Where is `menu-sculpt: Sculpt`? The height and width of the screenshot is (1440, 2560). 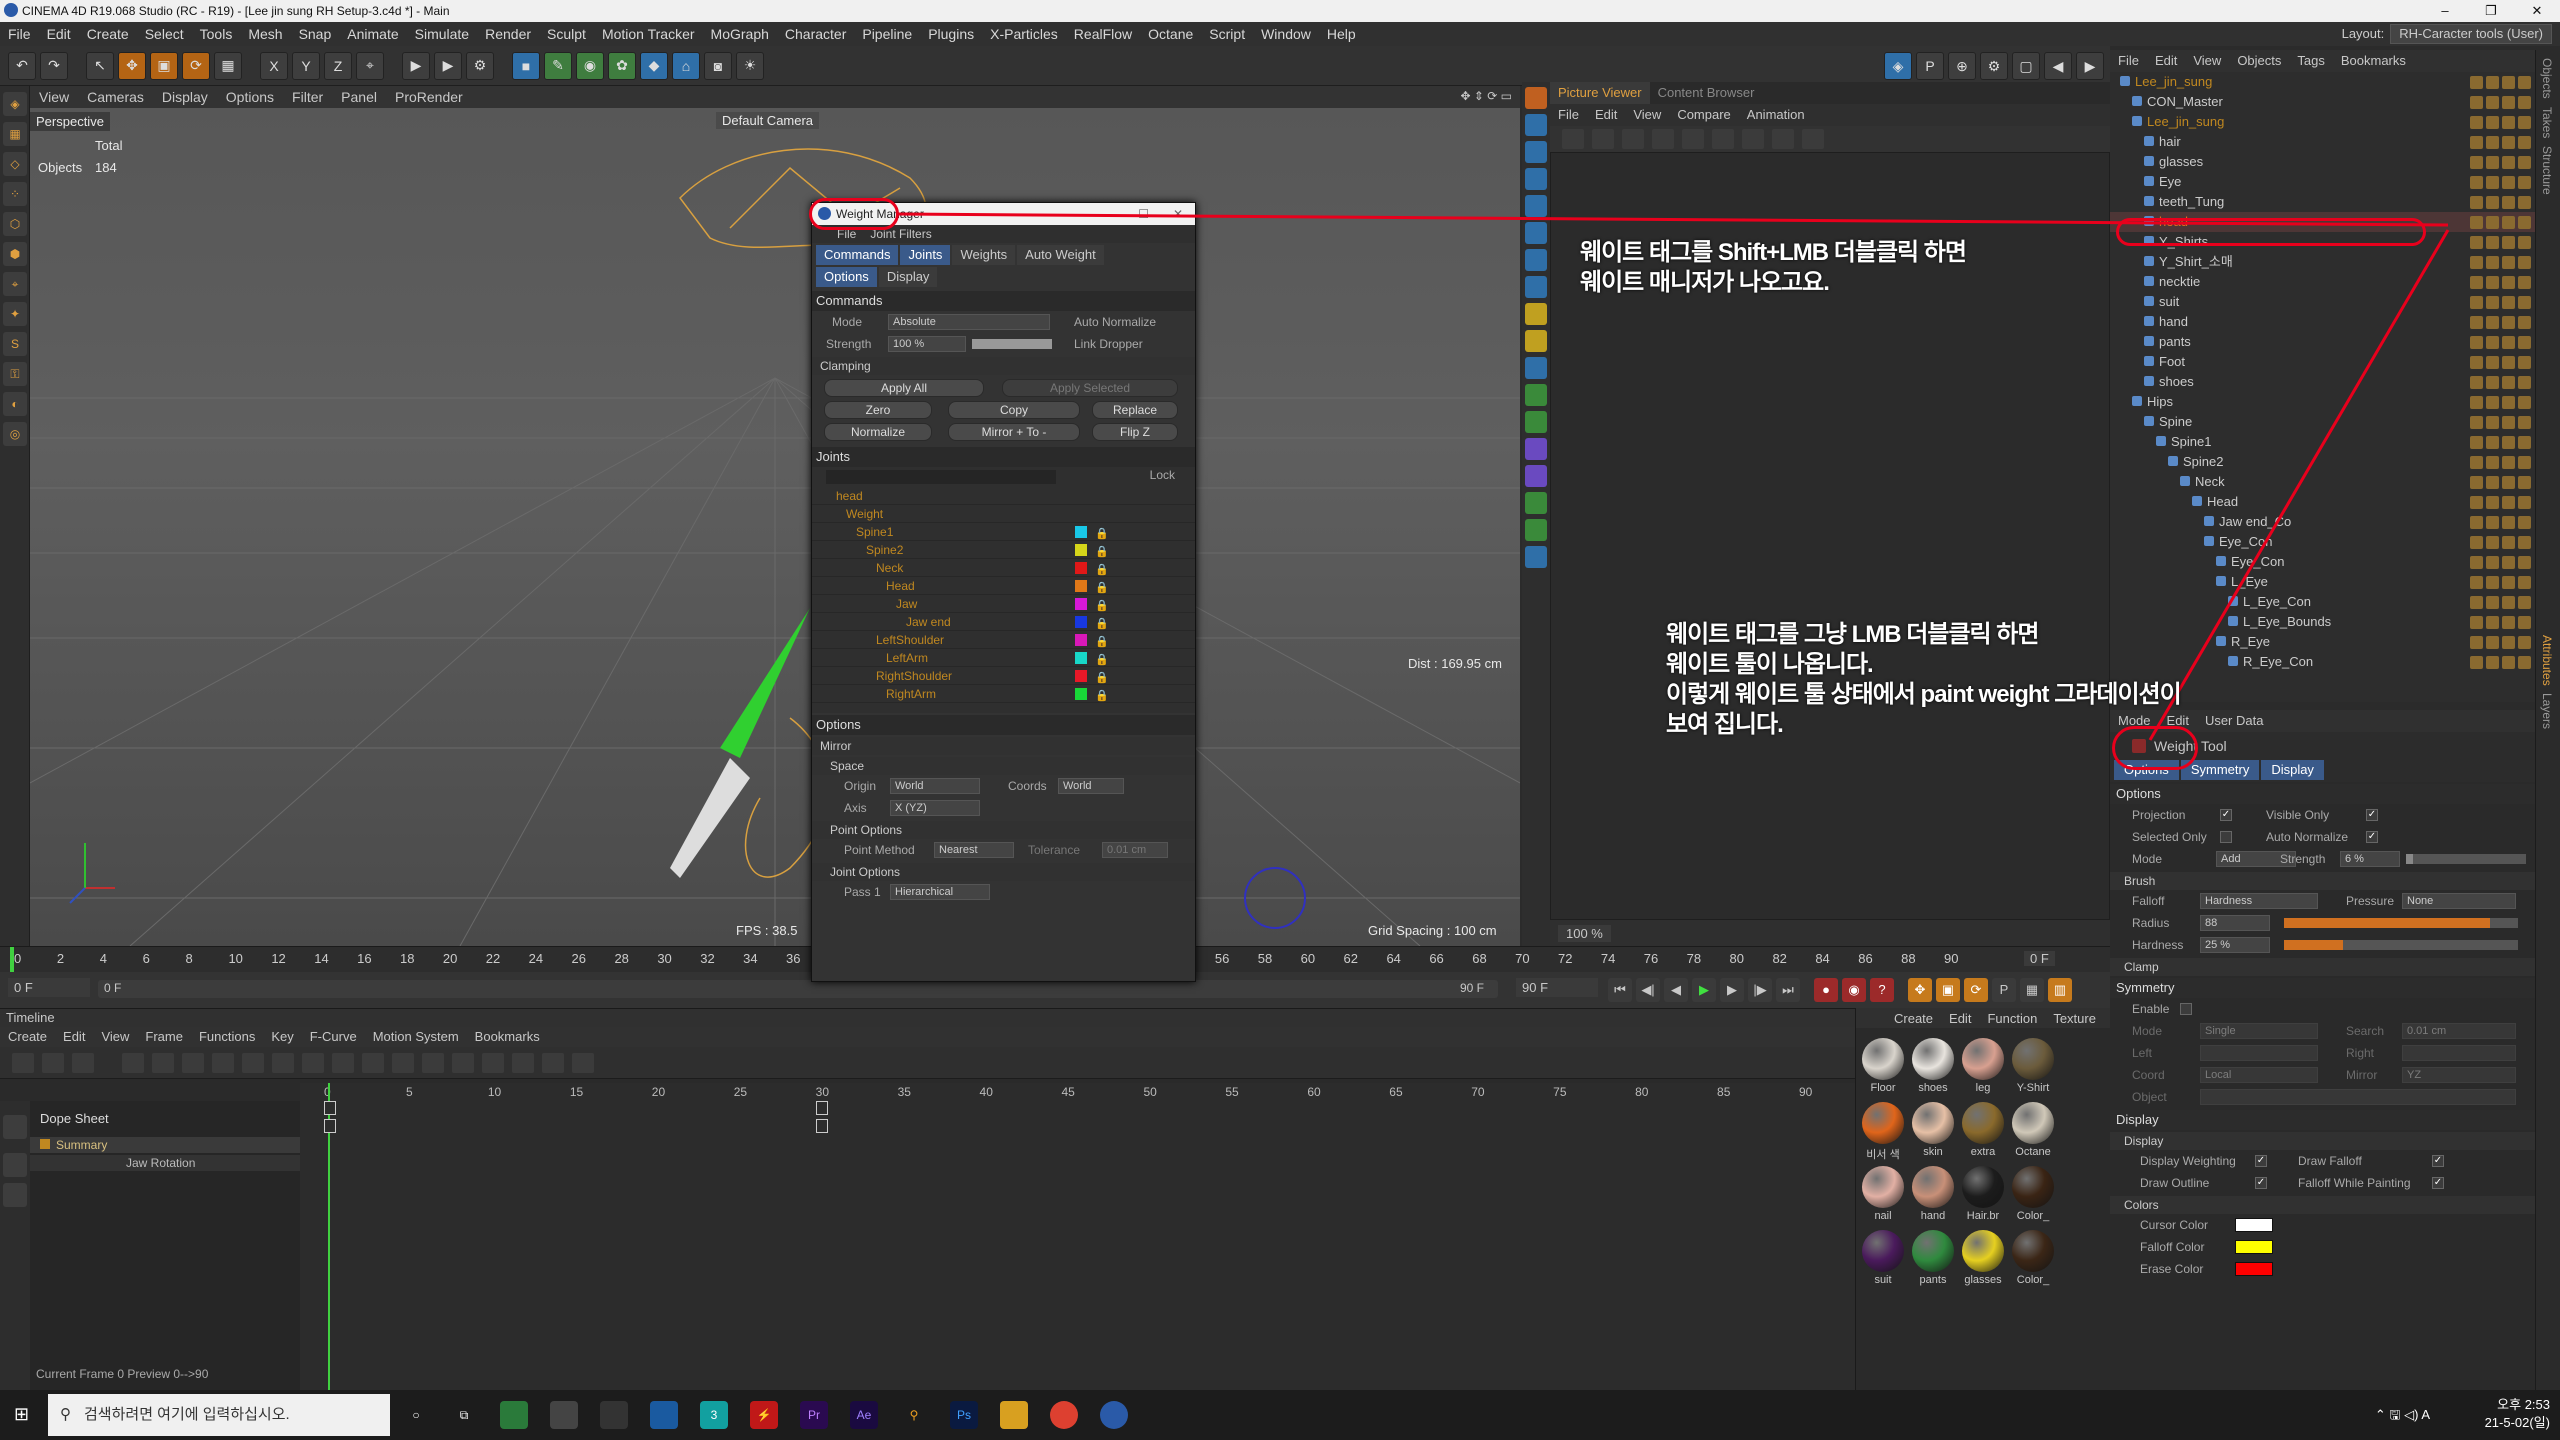 menu-sculpt: Sculpt is located at coordinates (566, 34).